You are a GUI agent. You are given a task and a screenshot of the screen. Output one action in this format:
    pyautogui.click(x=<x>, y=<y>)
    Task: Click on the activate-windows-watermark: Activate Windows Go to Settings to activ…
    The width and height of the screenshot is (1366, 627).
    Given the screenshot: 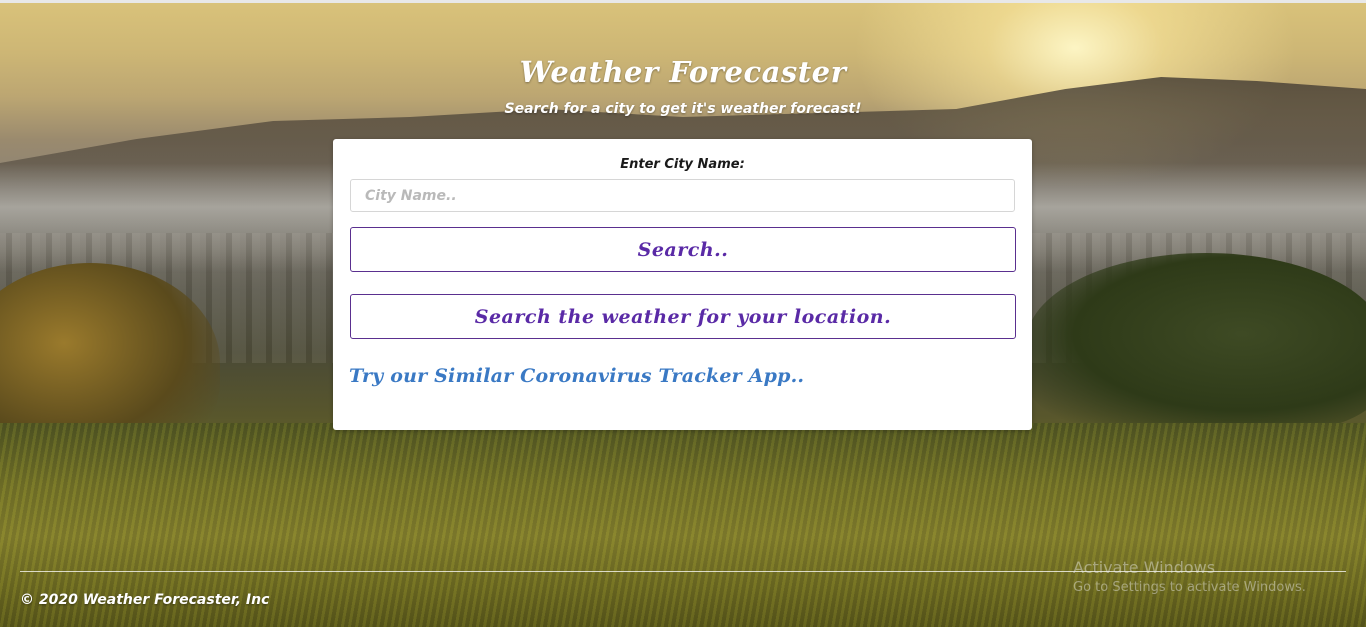 What is the action you would take?
    pyautogui.click(x=1189, y=576)
    